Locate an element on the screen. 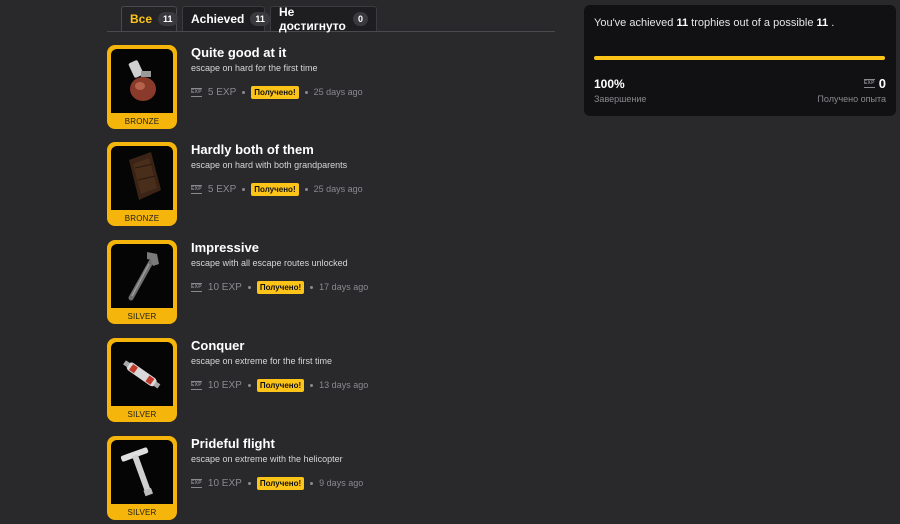  total-count: 11 is located at coordinates (822, 23).